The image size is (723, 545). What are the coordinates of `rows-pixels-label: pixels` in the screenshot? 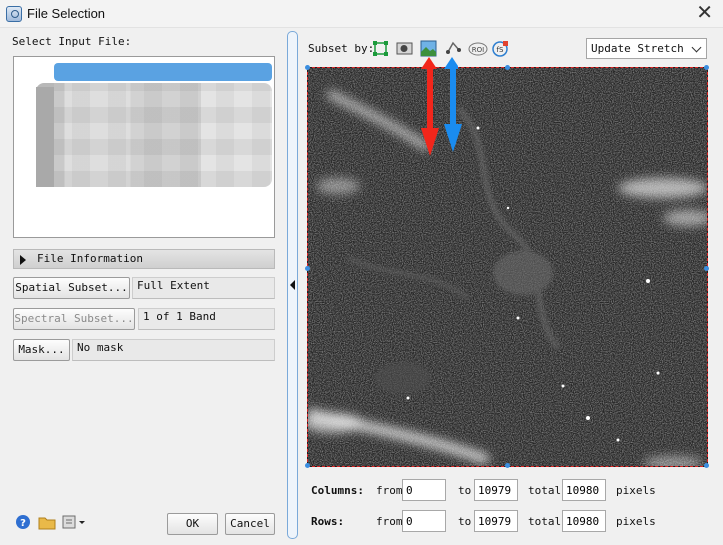 It's located at (636, 521).